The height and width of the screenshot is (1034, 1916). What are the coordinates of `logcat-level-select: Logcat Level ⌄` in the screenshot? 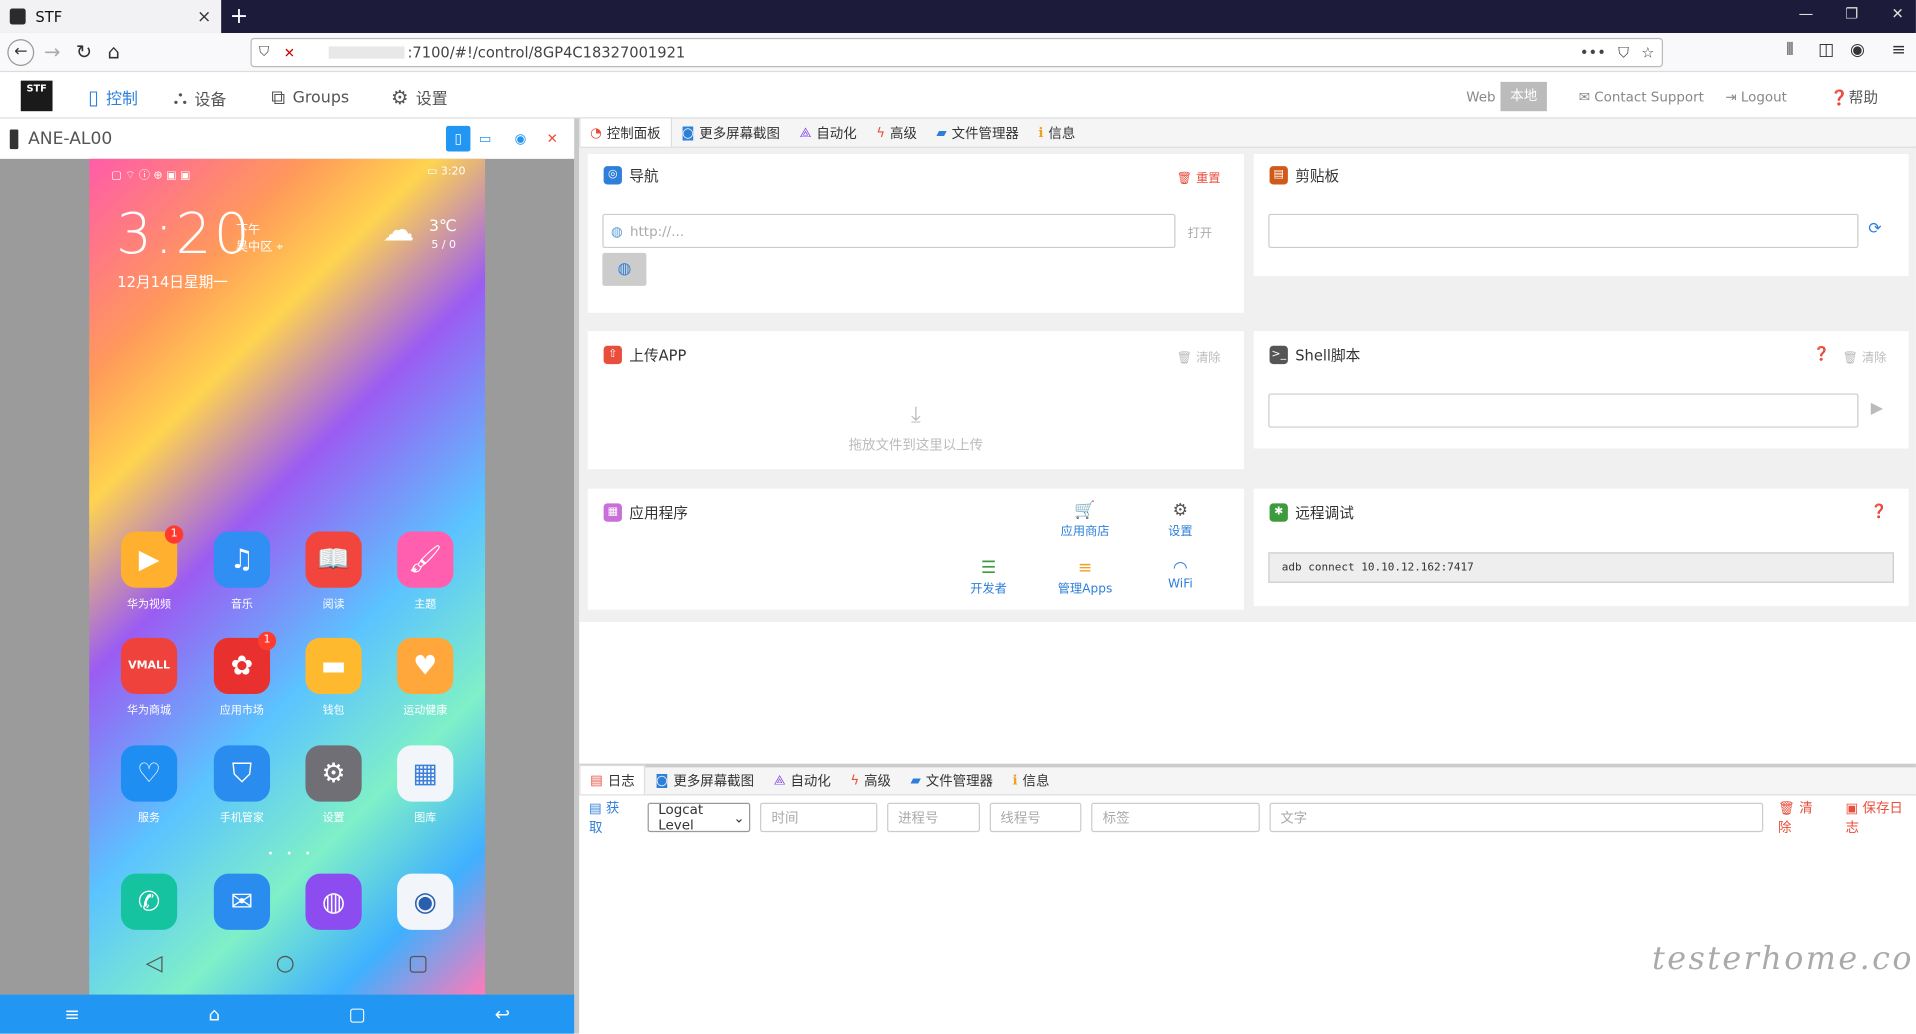 It's located at (699, 817).